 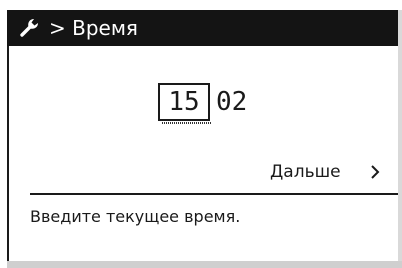 I want to click on hours-value: 15, so click(x=184, y=102).